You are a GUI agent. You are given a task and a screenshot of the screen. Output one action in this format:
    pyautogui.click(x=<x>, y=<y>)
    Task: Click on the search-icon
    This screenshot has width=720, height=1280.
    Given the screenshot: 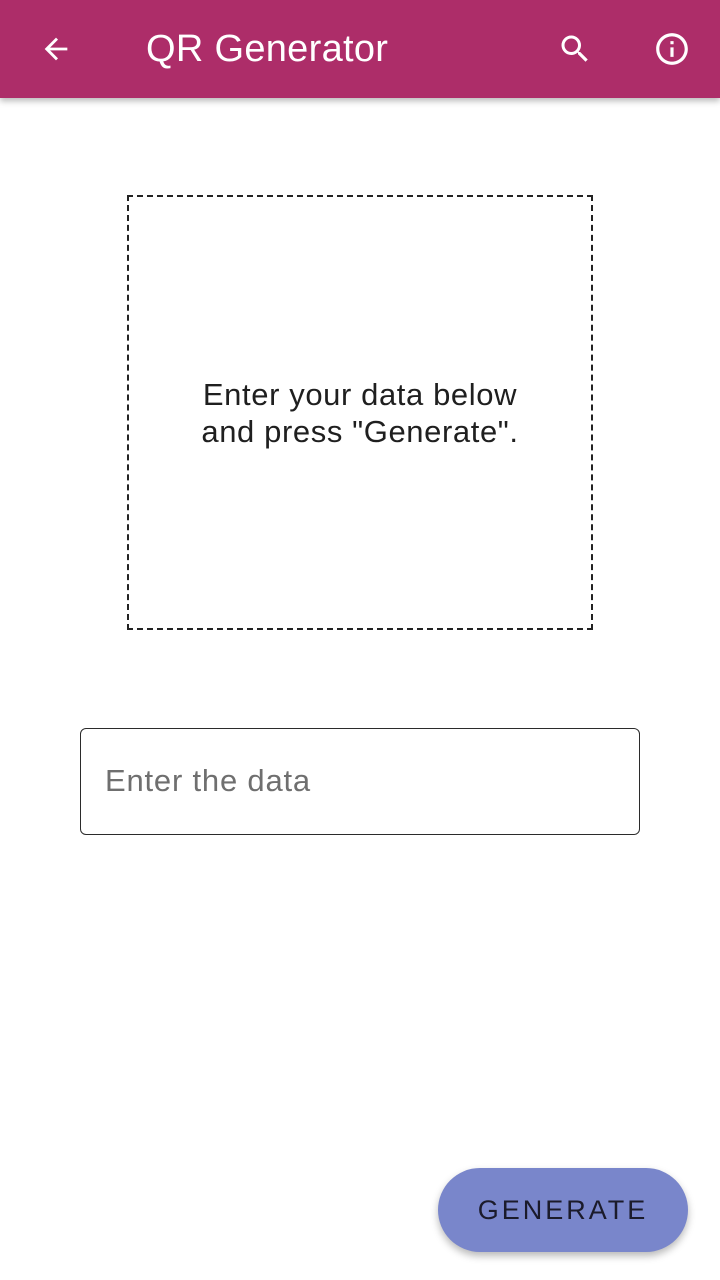 What is the action you would take?
    pyautogui.click(x=574, y=48)
    